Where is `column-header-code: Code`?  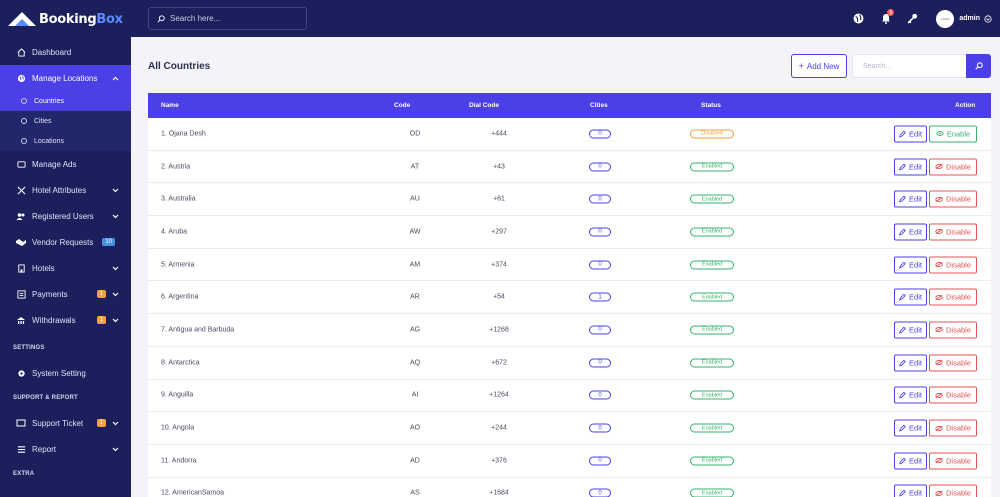
column-header-code: Code is located at coordinates (402, 105).